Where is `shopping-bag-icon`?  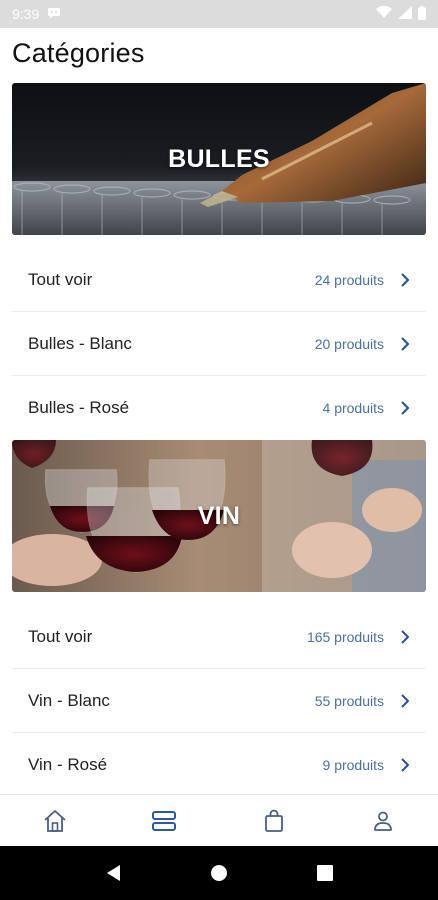 shopping-bag-icon is located at coordinates (273, 820).